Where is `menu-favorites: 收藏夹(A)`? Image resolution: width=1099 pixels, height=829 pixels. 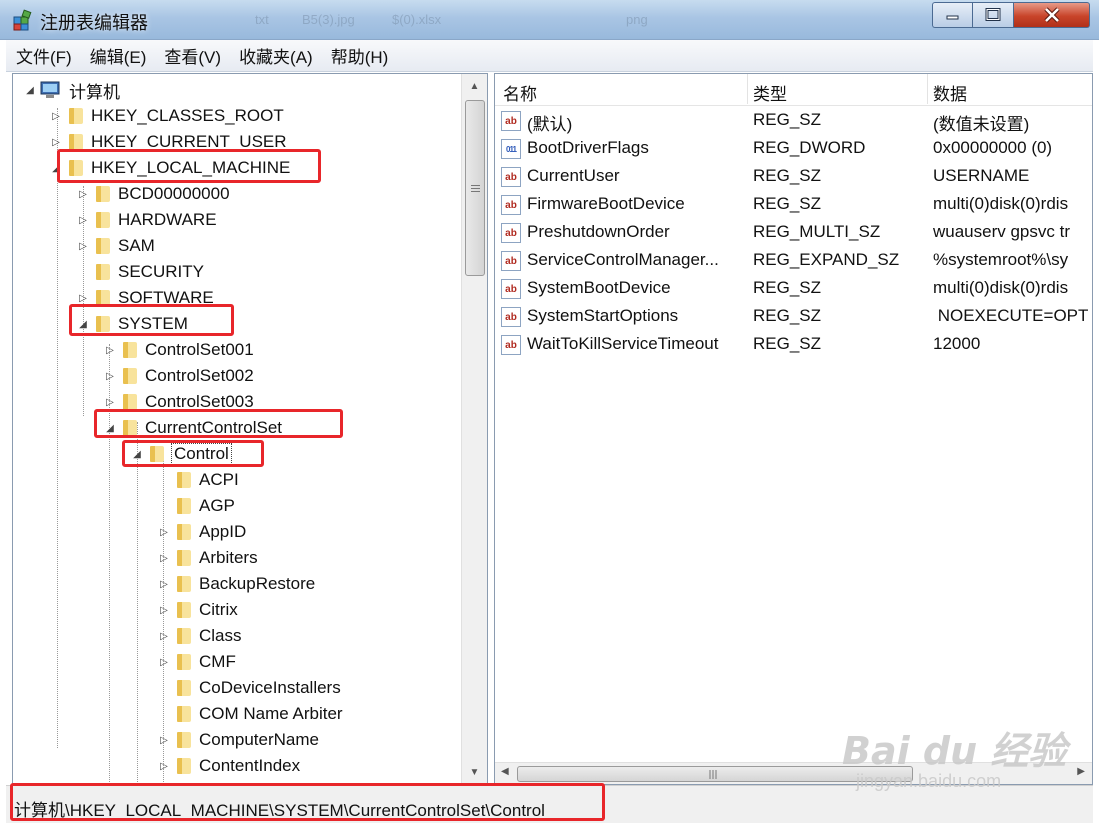 menu-favorites: 收藏夹(A) is located at coordinates (276, 55).